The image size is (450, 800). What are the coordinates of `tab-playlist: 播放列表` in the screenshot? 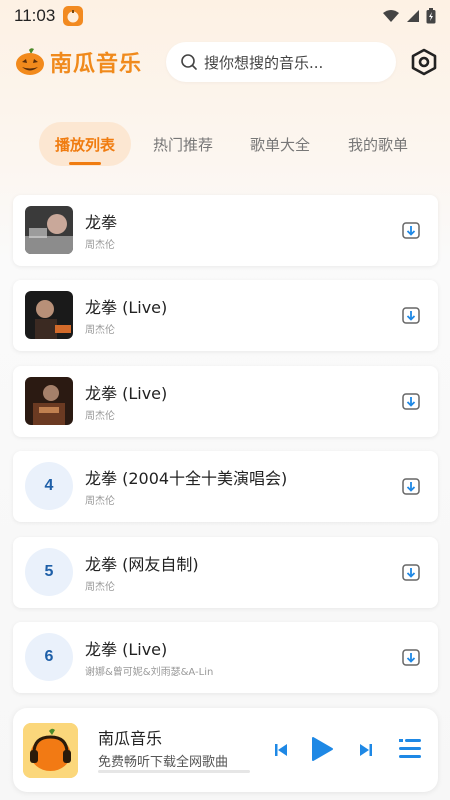 It's located at (85, 144).